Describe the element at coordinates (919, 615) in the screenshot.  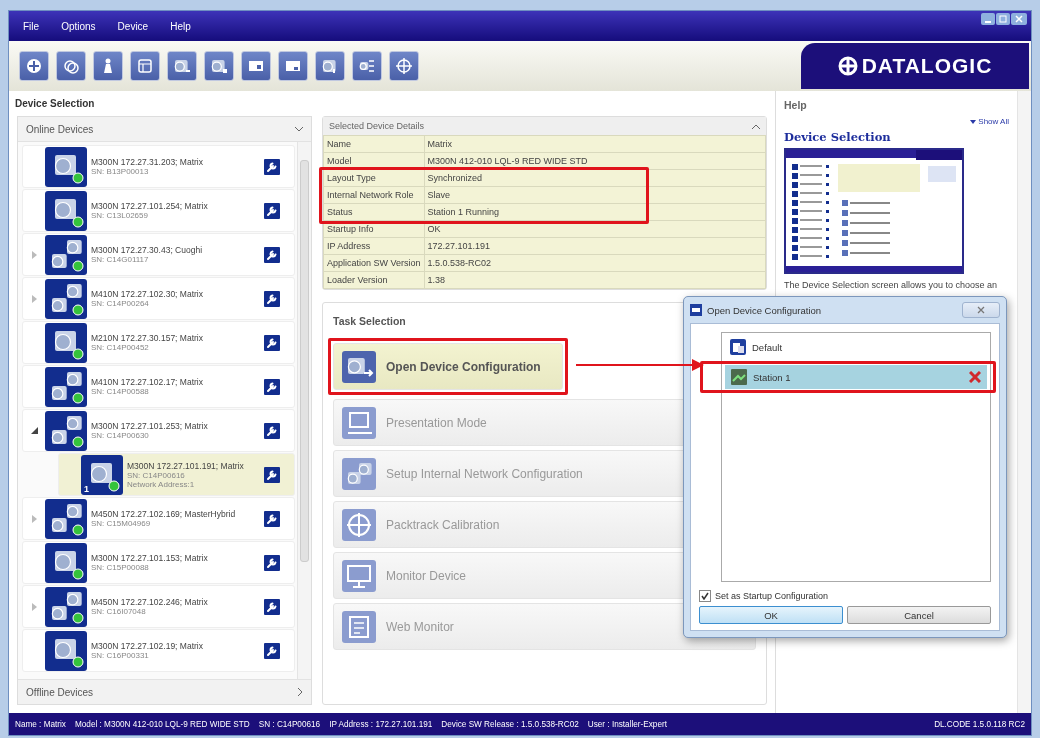
I see `cancel-button: Cancel` at that location.